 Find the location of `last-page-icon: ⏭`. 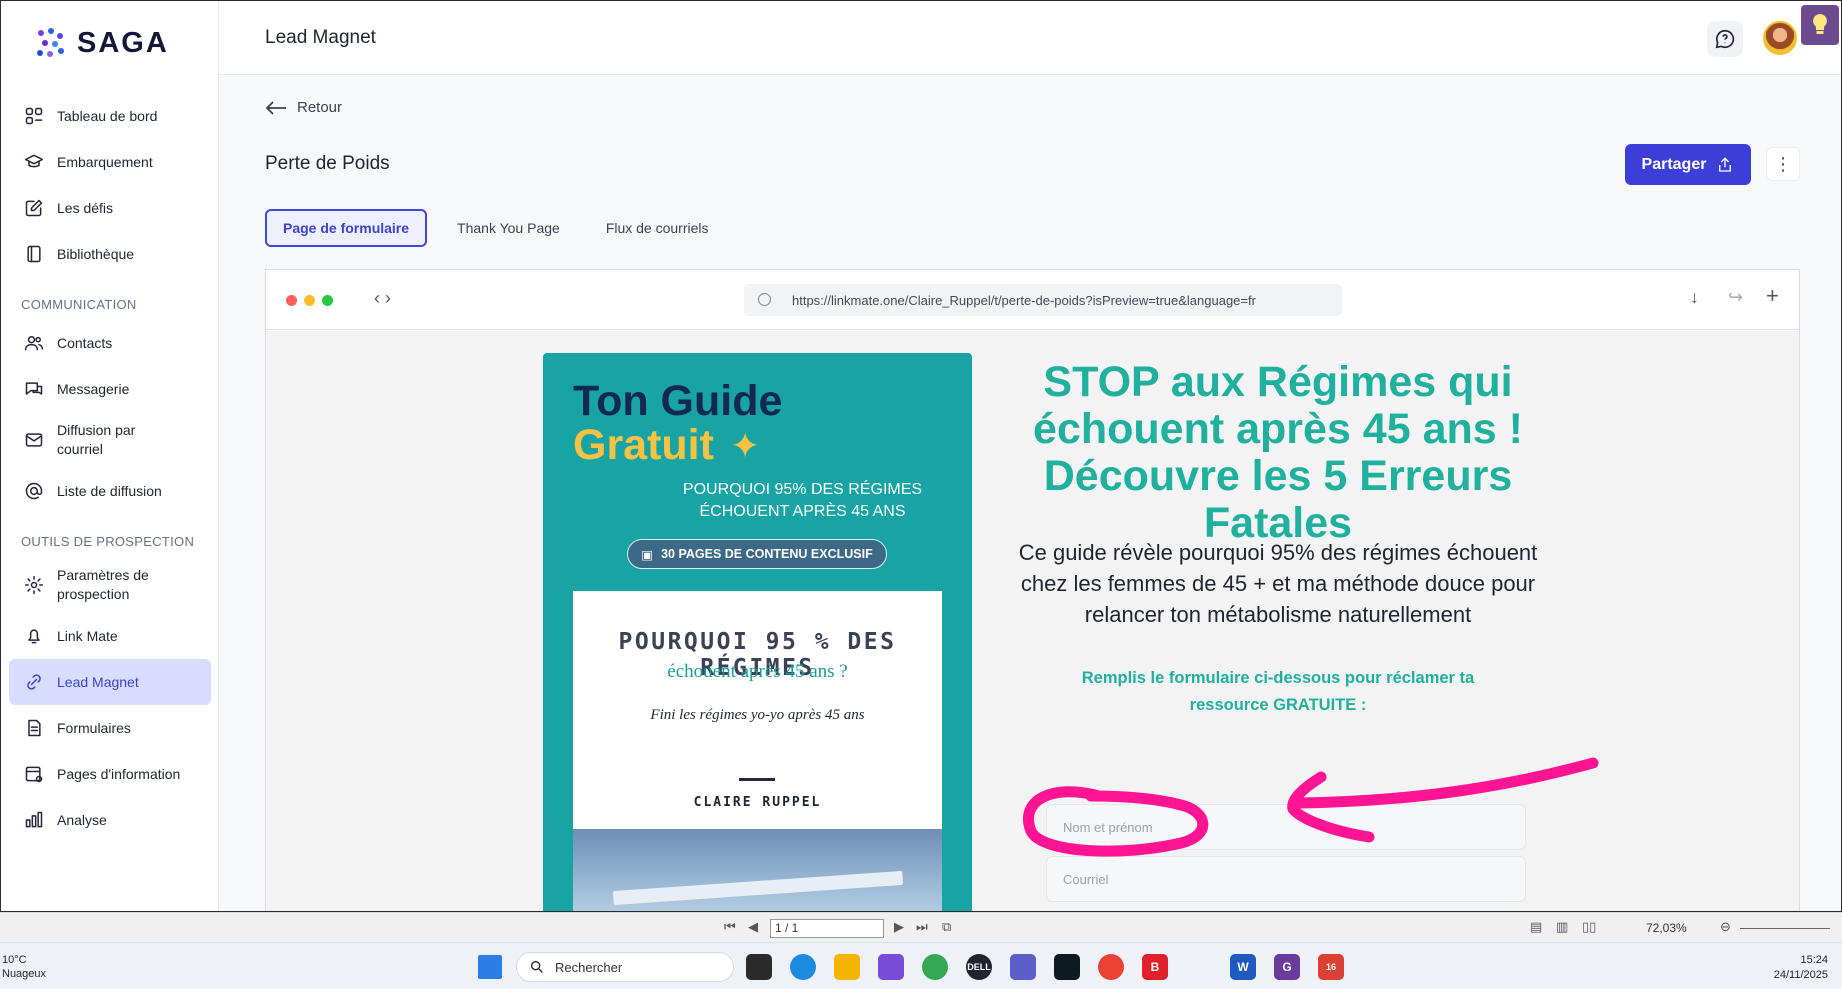

last-page-icon: ⏭ is located at coordinates (922, 927).